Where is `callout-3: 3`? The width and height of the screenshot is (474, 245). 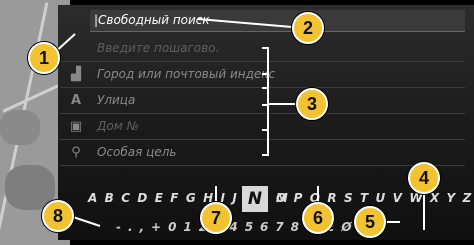 callout-3: 3 is located at coordinates (312, 104).